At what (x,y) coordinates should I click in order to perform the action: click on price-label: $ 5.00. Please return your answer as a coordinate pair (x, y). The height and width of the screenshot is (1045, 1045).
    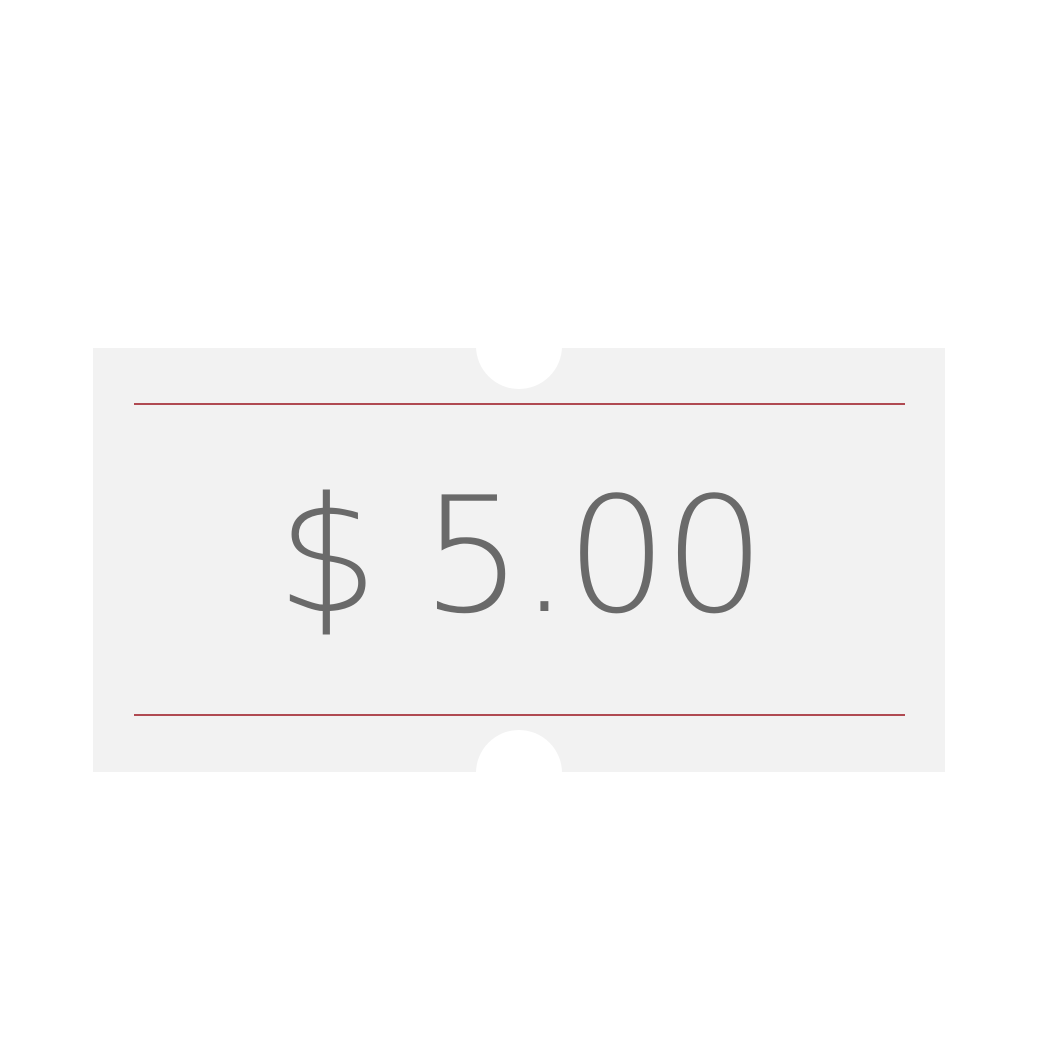
    Looking at the image, I should click on (521, 555).